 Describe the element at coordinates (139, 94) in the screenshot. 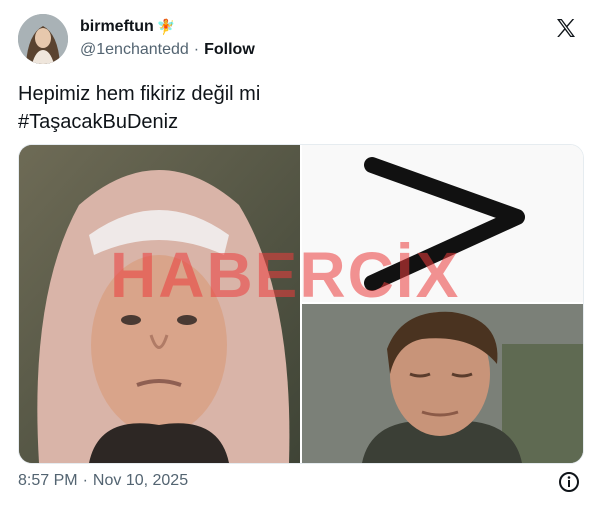

I see `tweet-text-line: Hepimiz hem fikiriz değil mi` at that location.